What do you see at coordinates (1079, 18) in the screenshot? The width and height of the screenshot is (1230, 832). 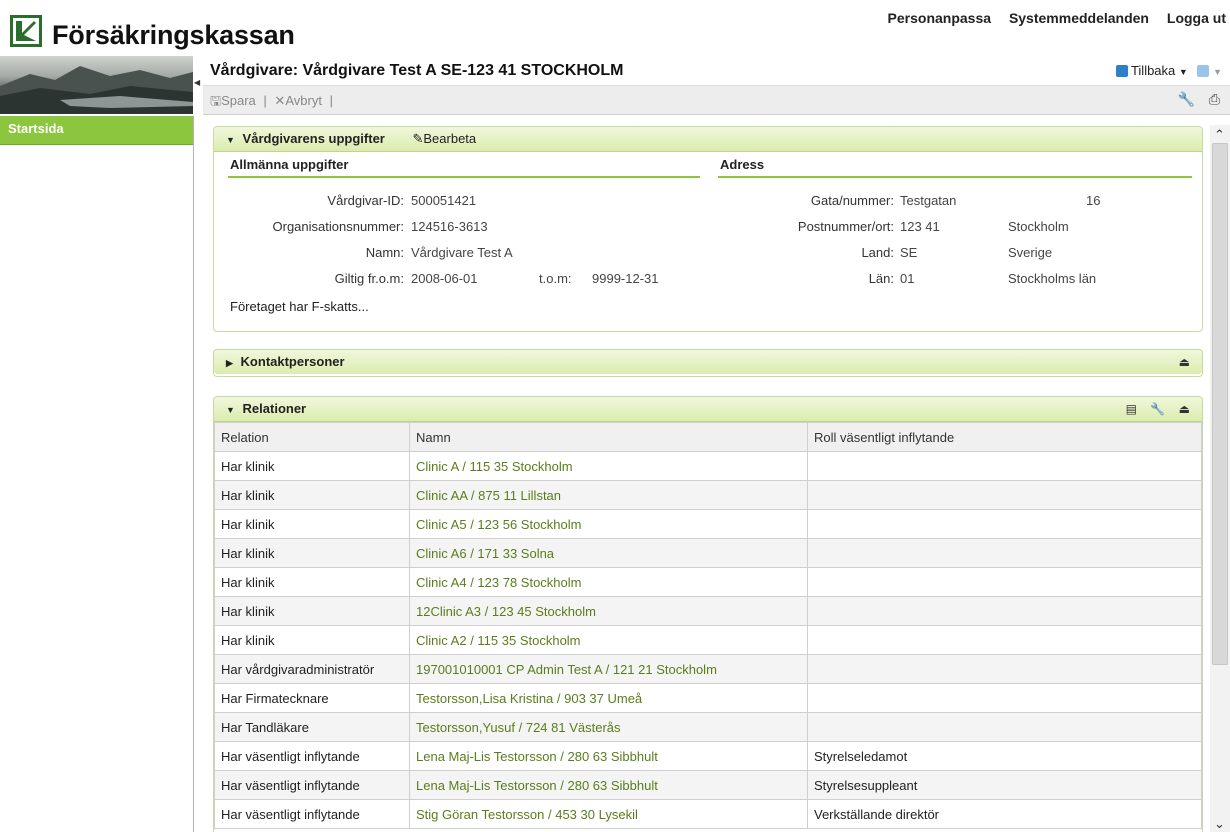 I see `system-messages-link: Systemmeddelanden` at bounding box center [1079, 18].